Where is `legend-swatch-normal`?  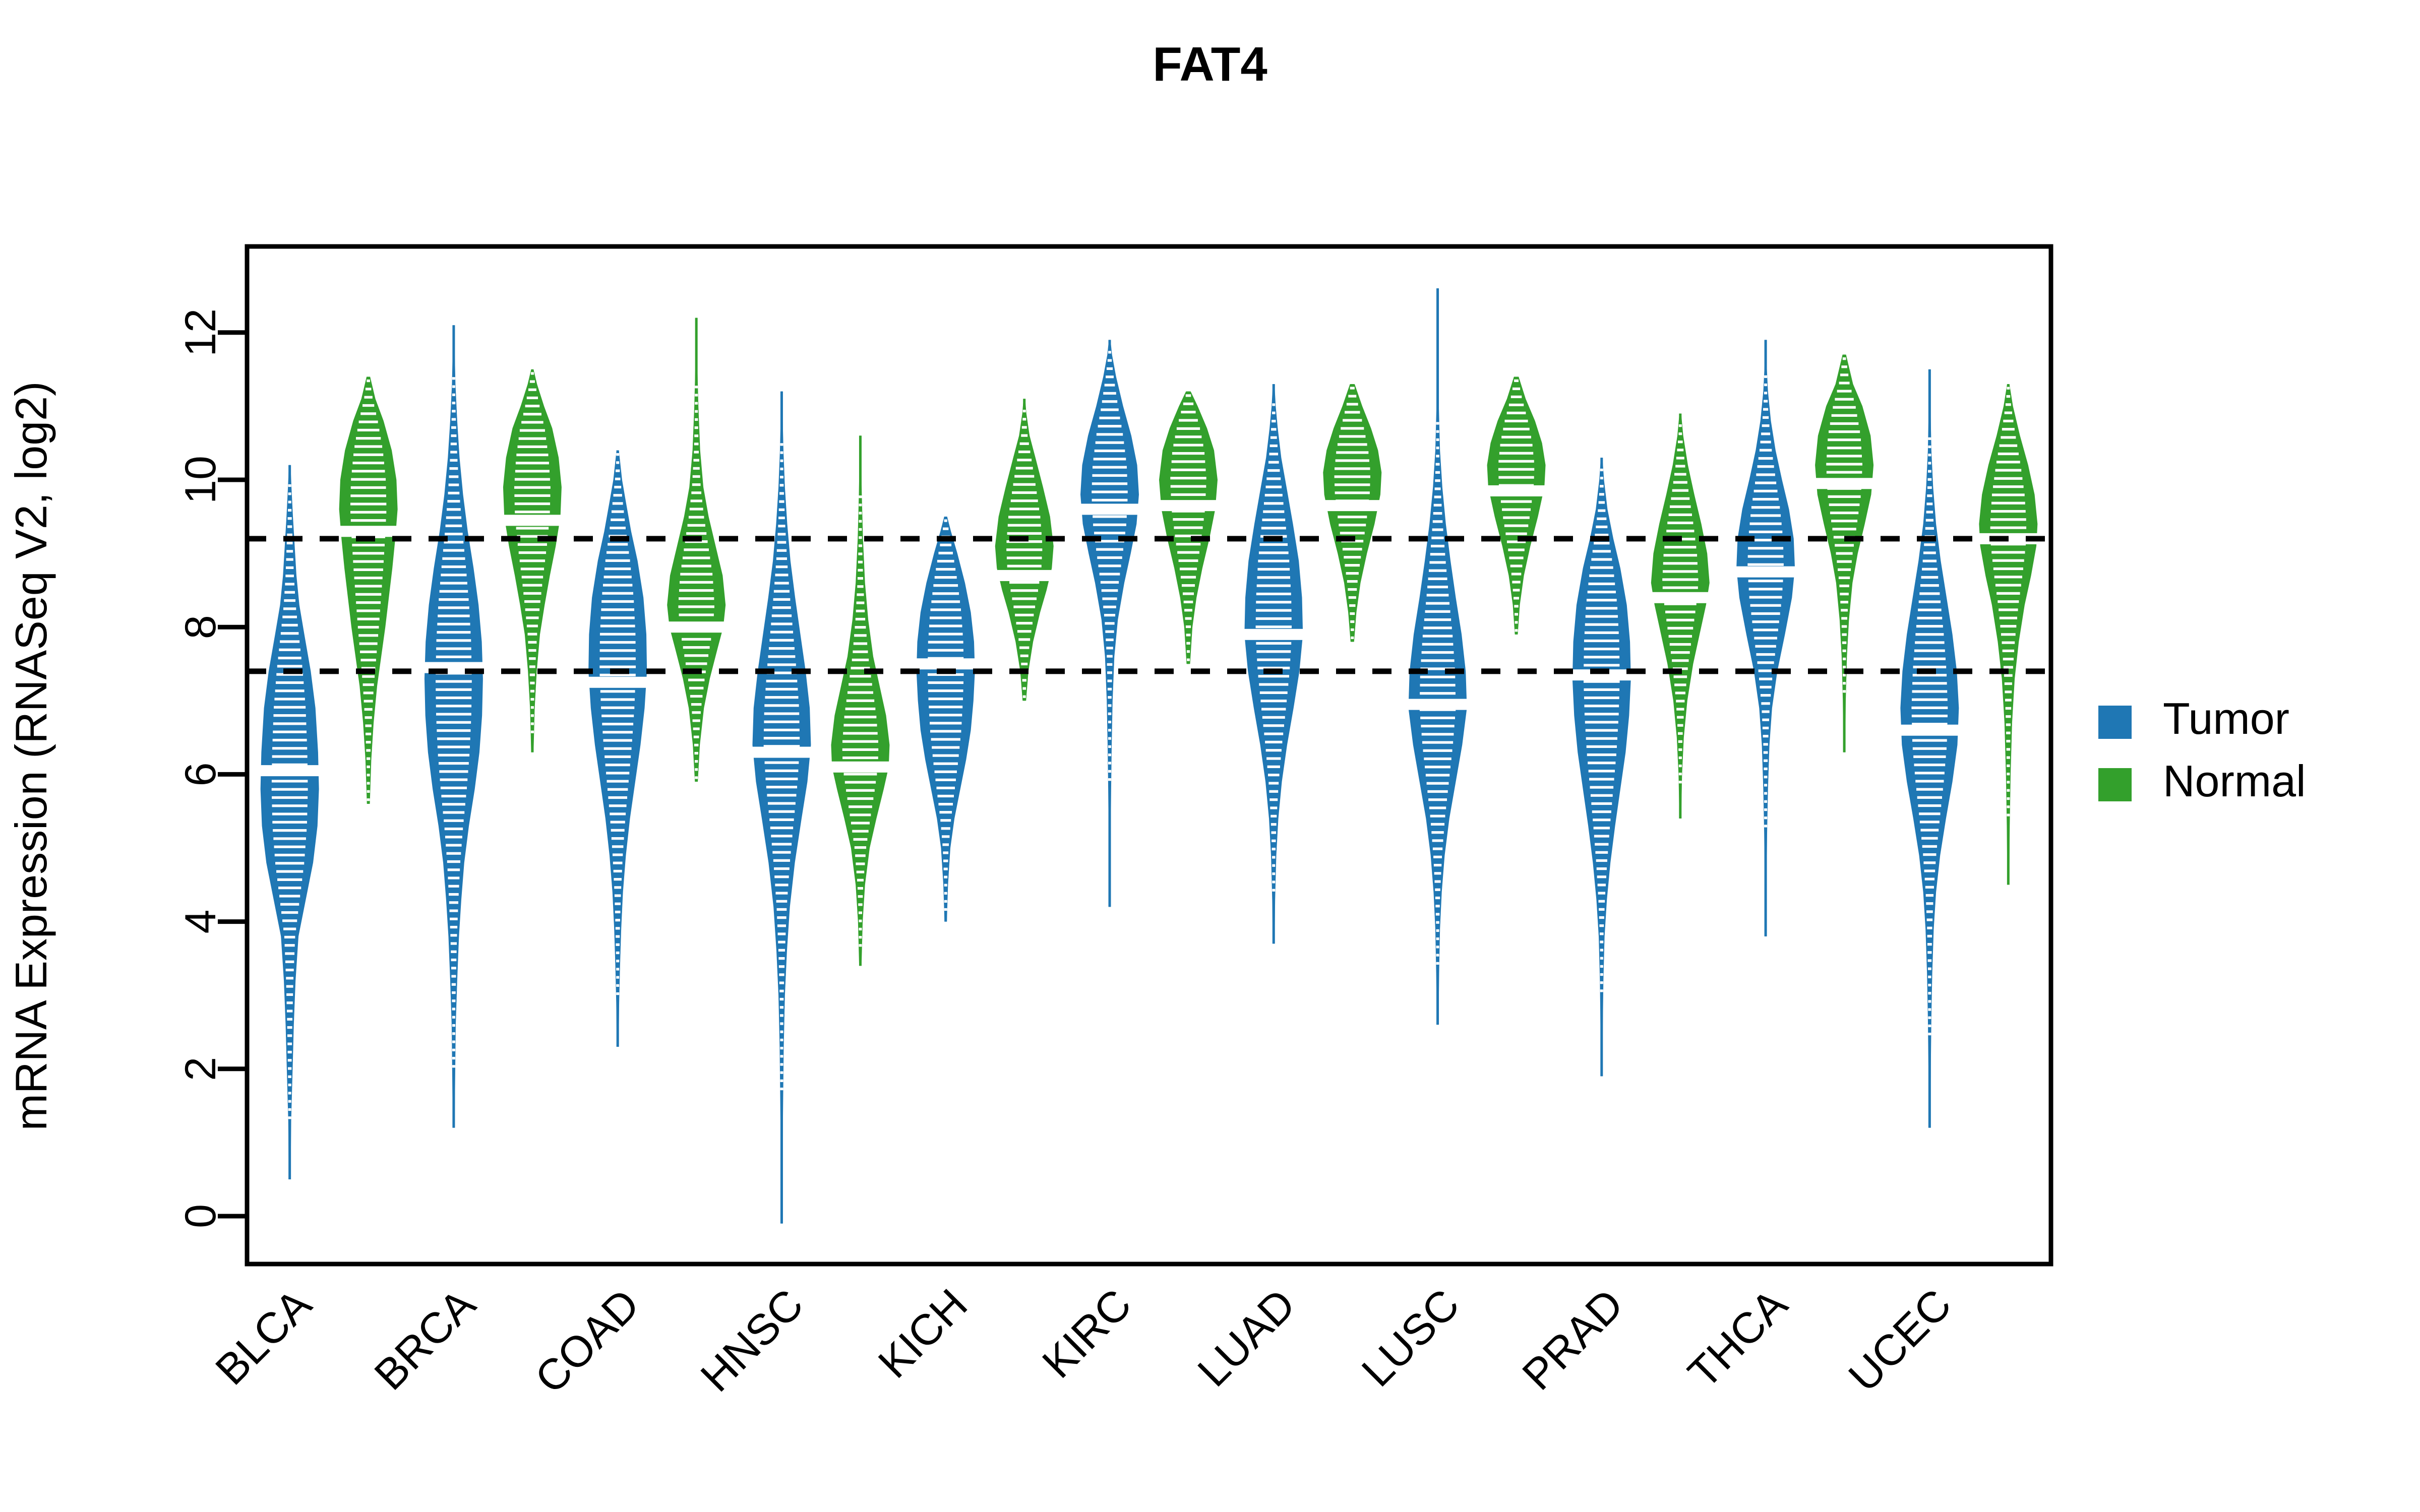
legend-swatch-normal is located at coordinates (2115, 784).